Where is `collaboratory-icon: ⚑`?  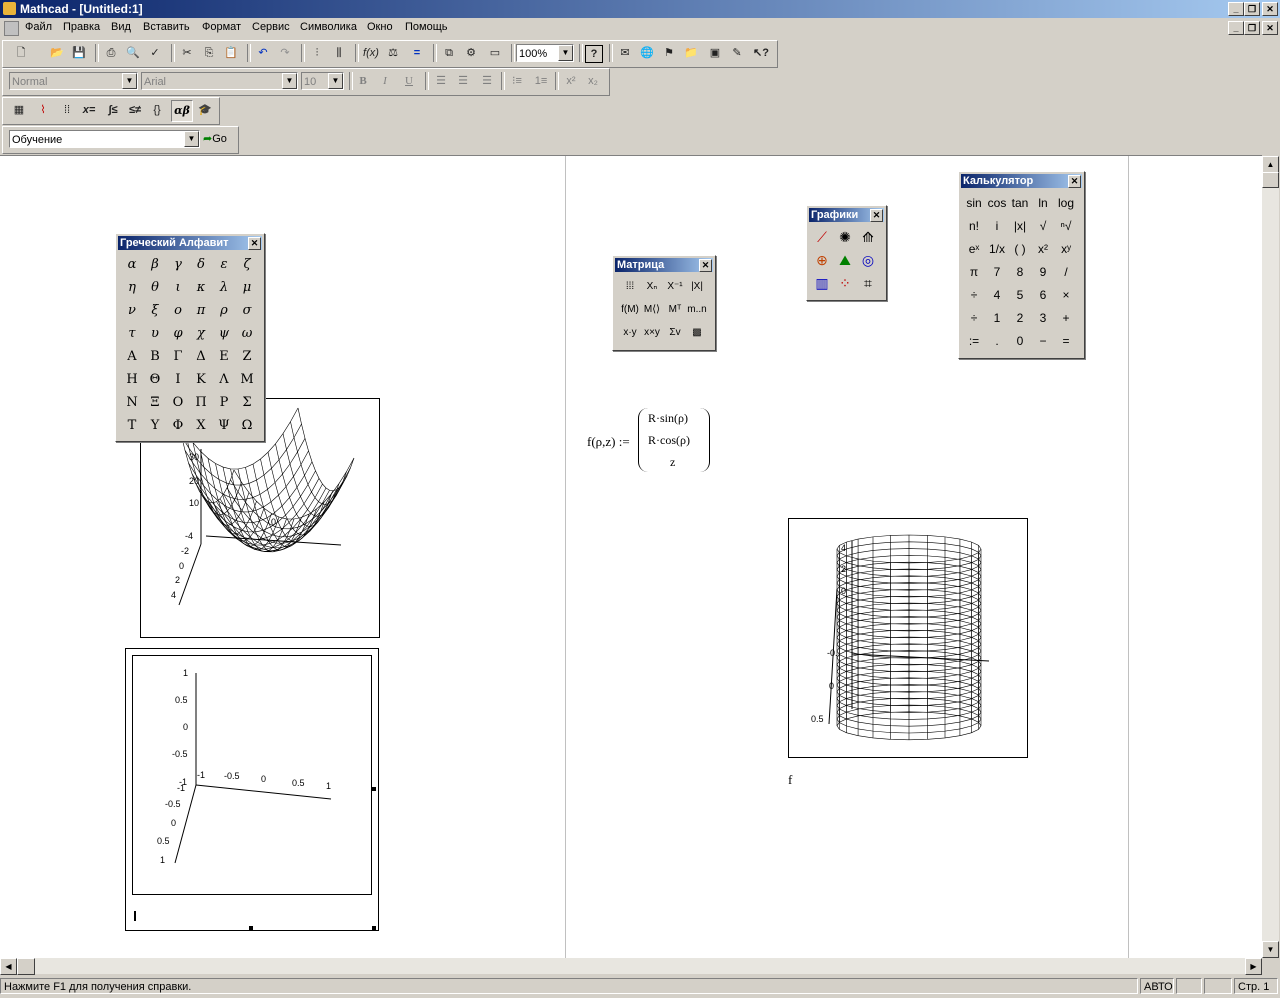 collaboratory-icon: ⚑ is located at coordinates (669, 53).